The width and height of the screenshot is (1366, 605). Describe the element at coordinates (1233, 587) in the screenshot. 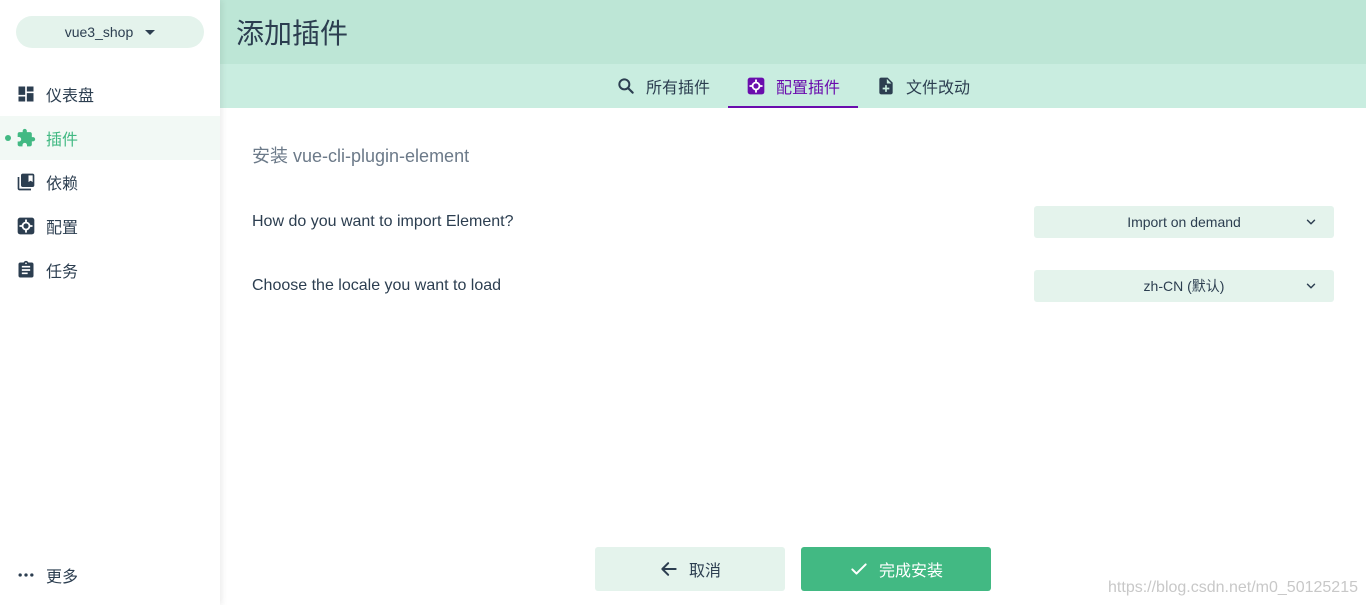

I see `watermark: https://blog.csdn.net/m0_50125215` at that location.